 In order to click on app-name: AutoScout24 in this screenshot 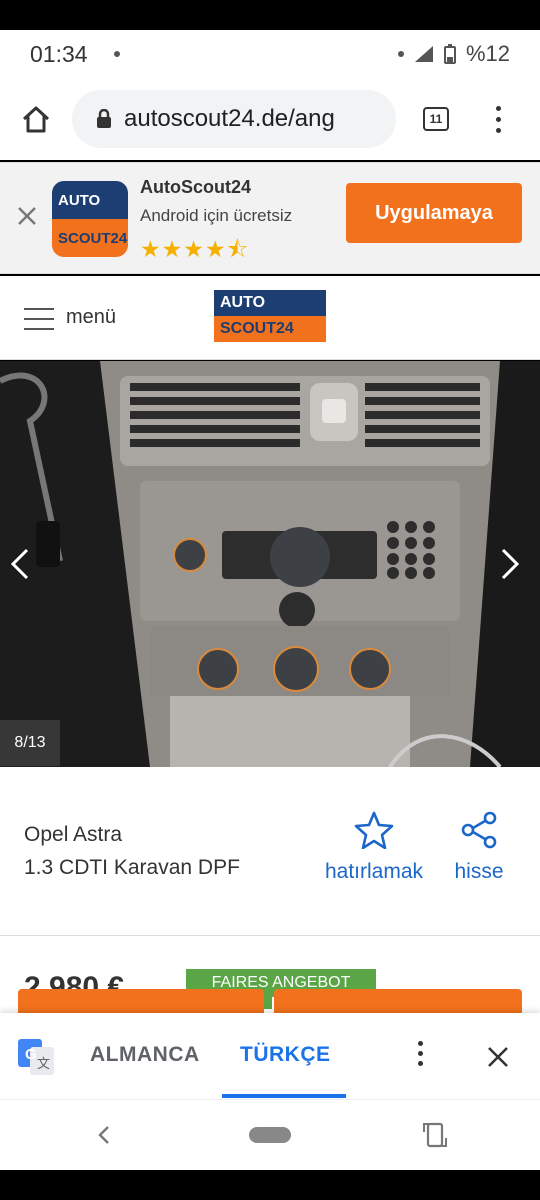, I will do `click(196, 187)`.